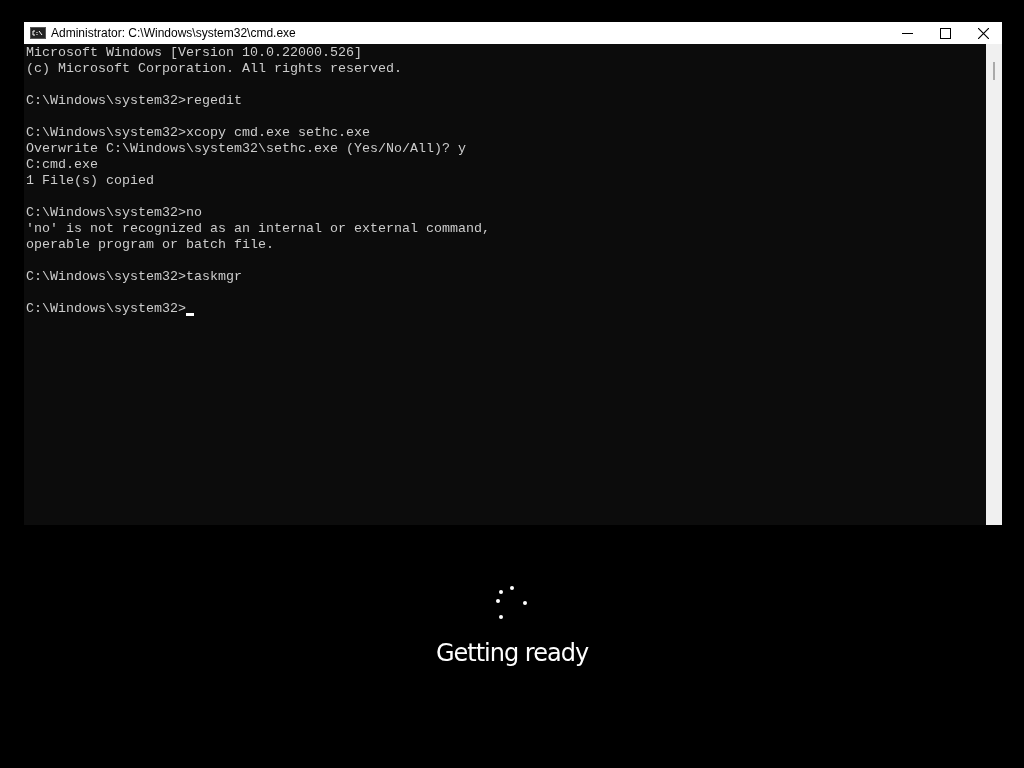  What do you see at coordinates (994, 284) in the screenshot?
I see `scrollbar` at bounding box center [994, 284].